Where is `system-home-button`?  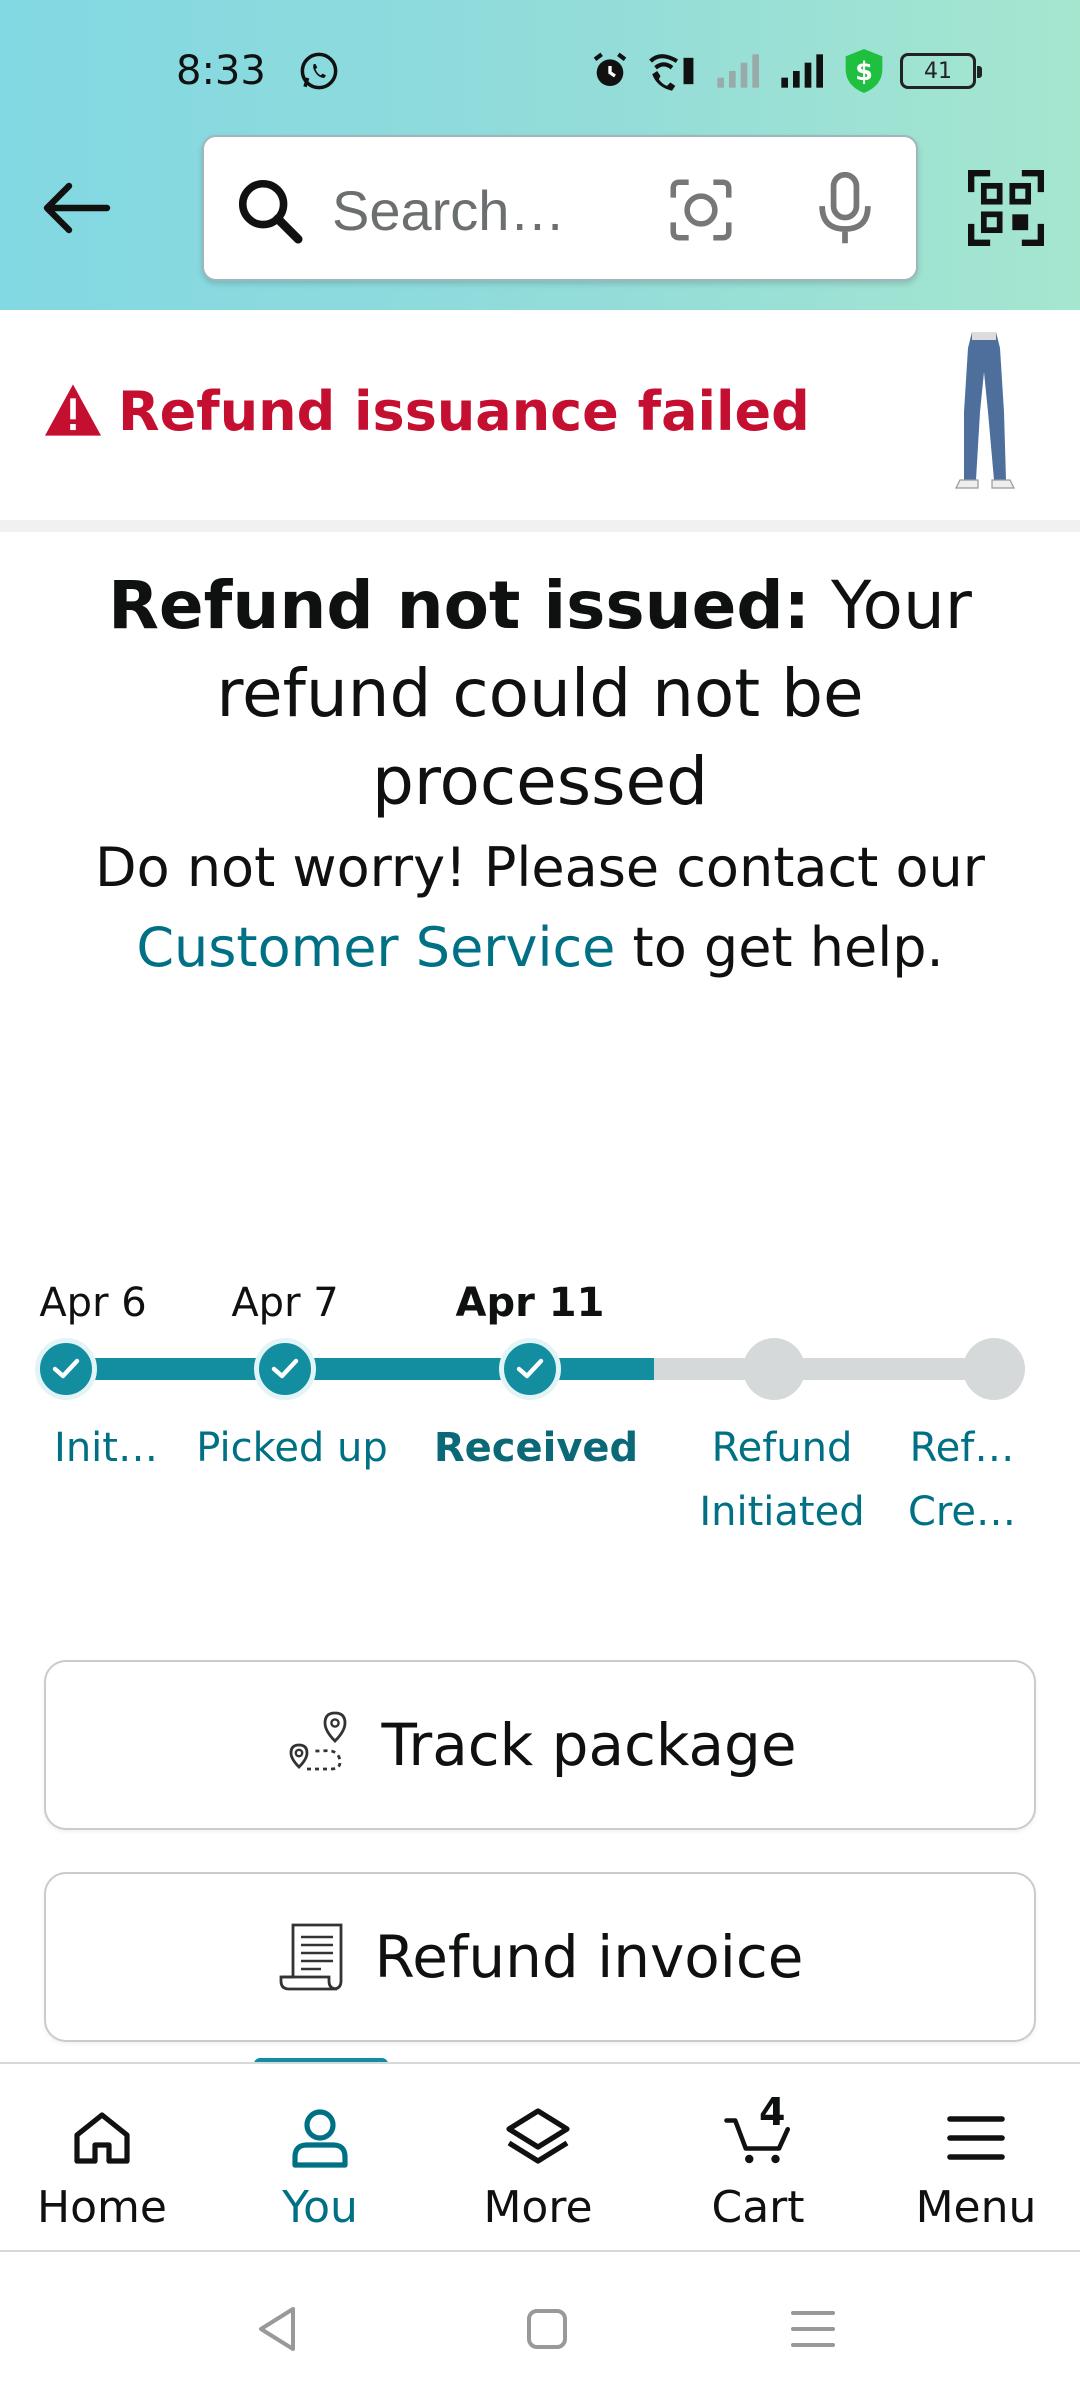
system-home-button is located at coordinates (547, 2329).